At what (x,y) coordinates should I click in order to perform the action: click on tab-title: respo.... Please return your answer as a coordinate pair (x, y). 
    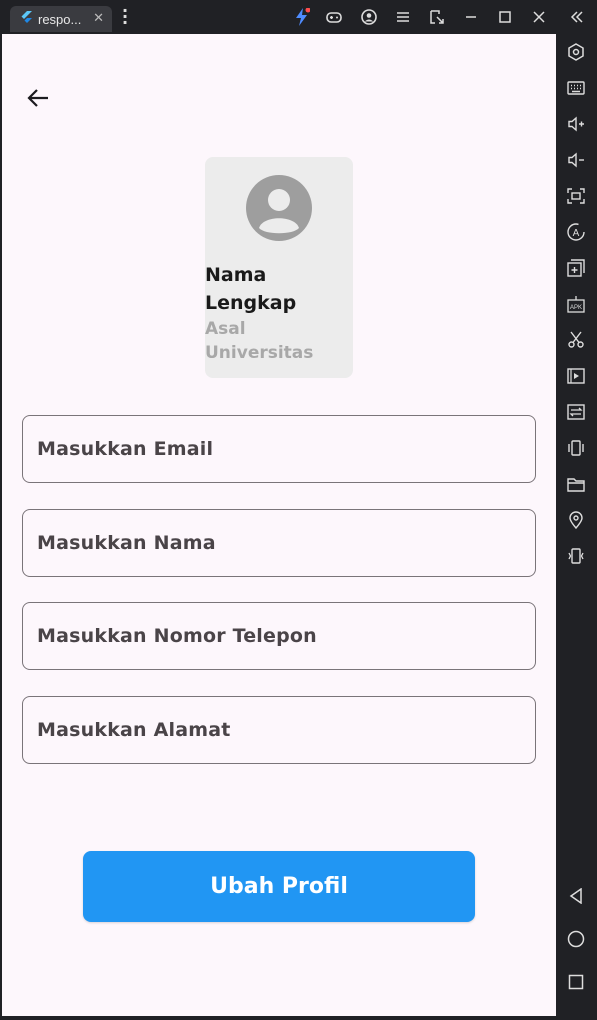
    Looking at the image, I should click on (60, 19).